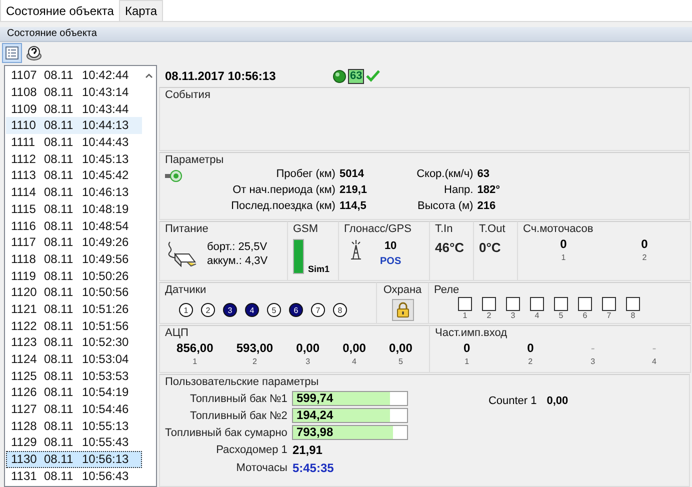 Image resolution: width=692 pixels, height=487 pixels. What do you see at coordinates (74, 109) in the screenshot?
I see `record-row: 1109 08.11 10:43:44` at bounding box center [74, 109].